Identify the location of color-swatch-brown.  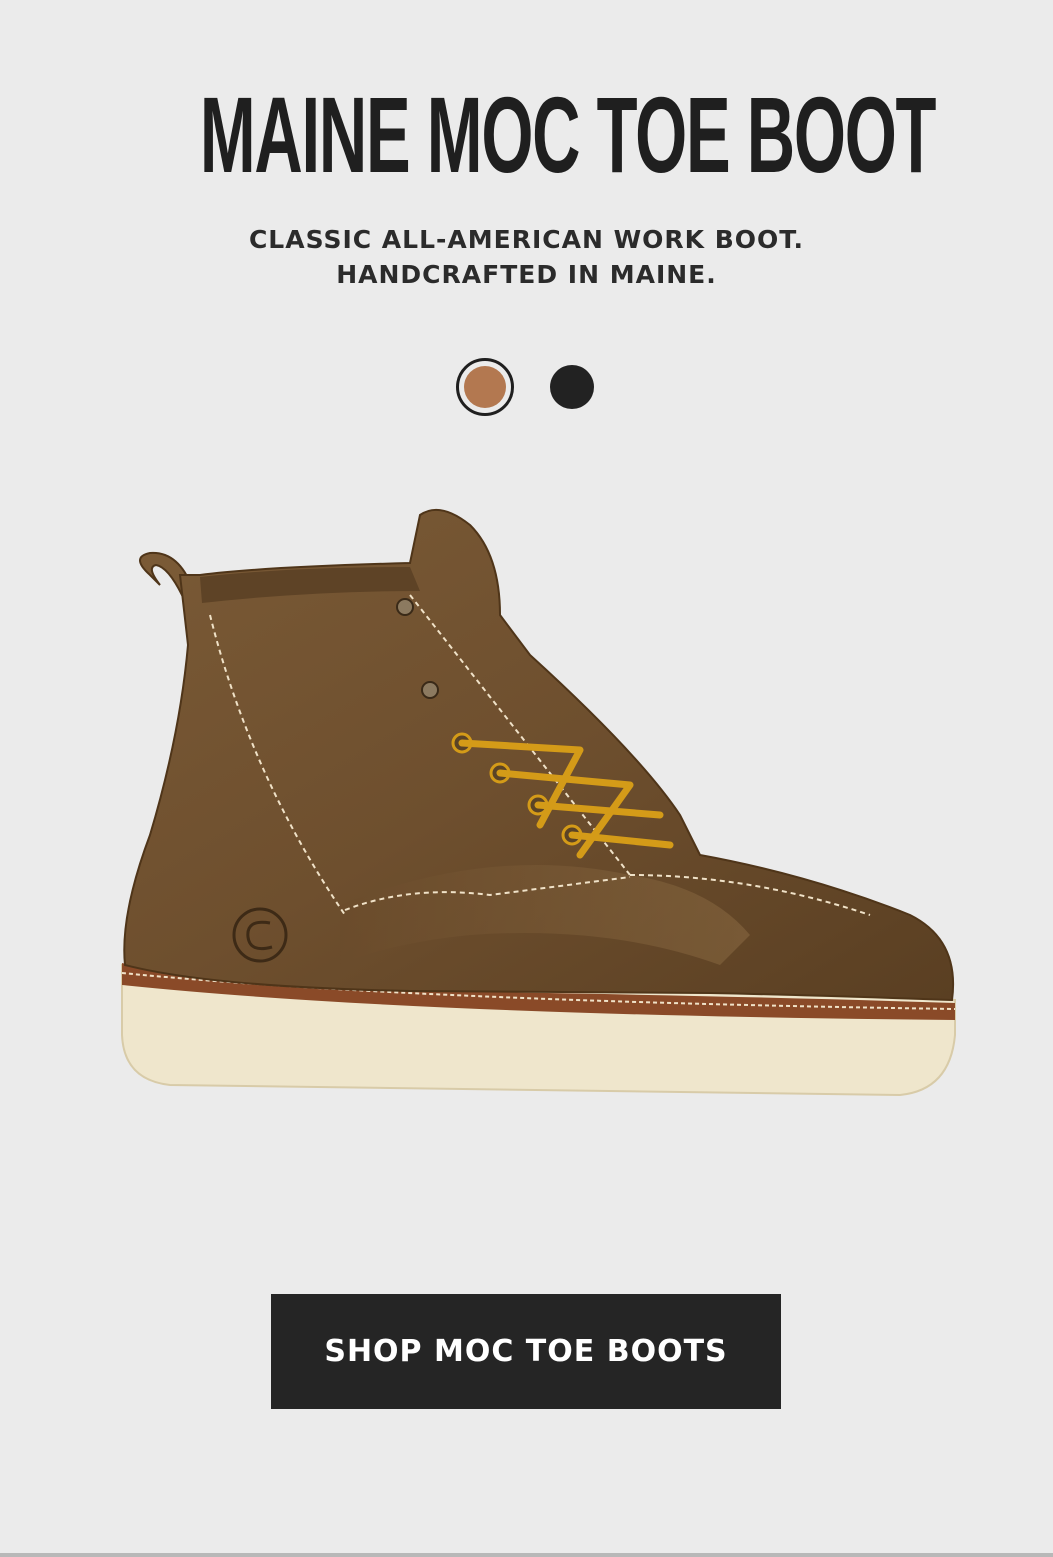
(485, 387).